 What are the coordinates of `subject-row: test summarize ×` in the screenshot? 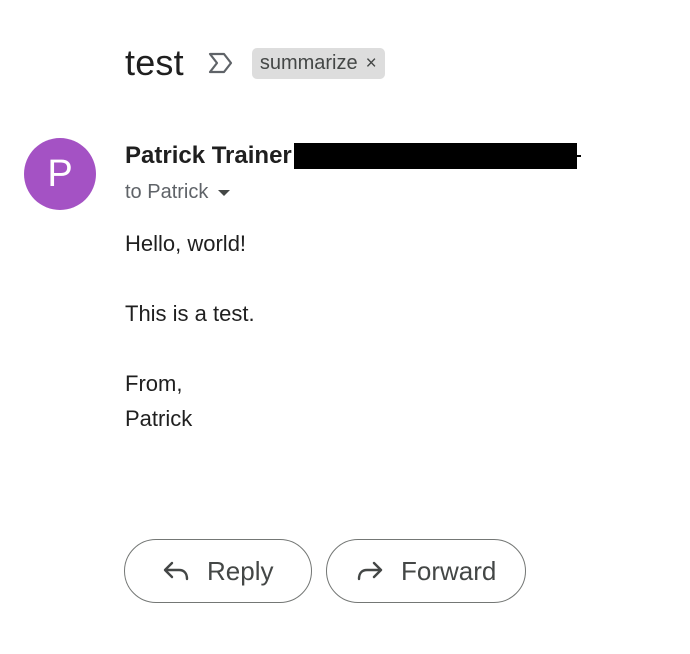 It's located at (255, 63).